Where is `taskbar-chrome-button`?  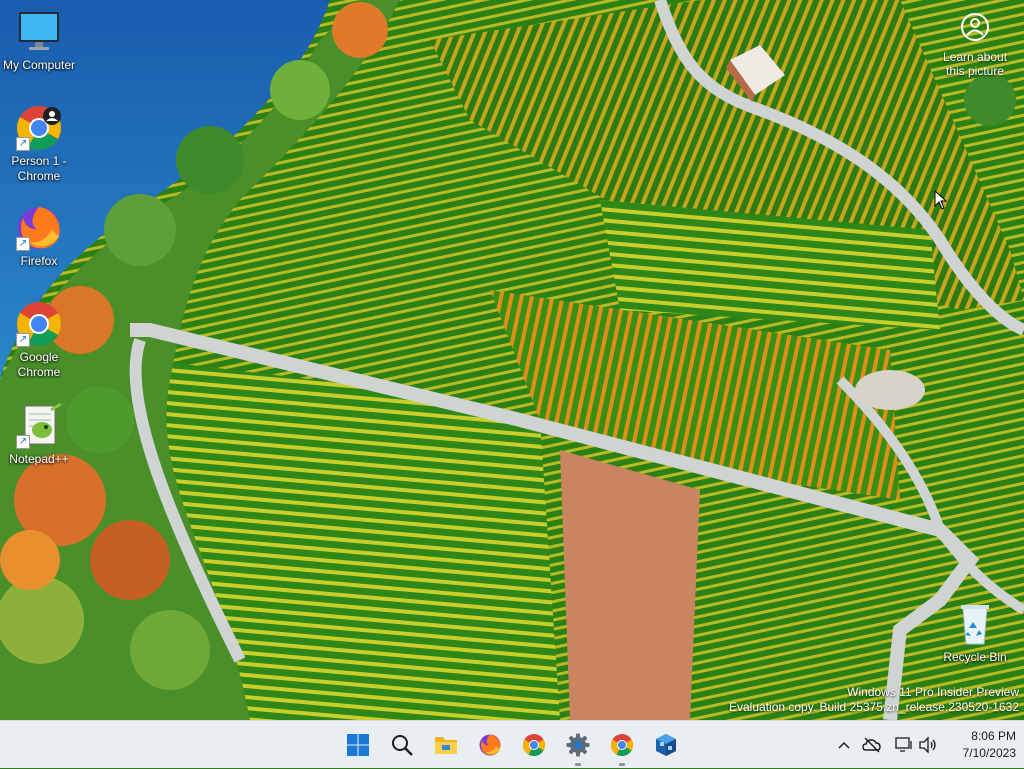 taskbar-chrome-button is located at coordinates (534, 745).